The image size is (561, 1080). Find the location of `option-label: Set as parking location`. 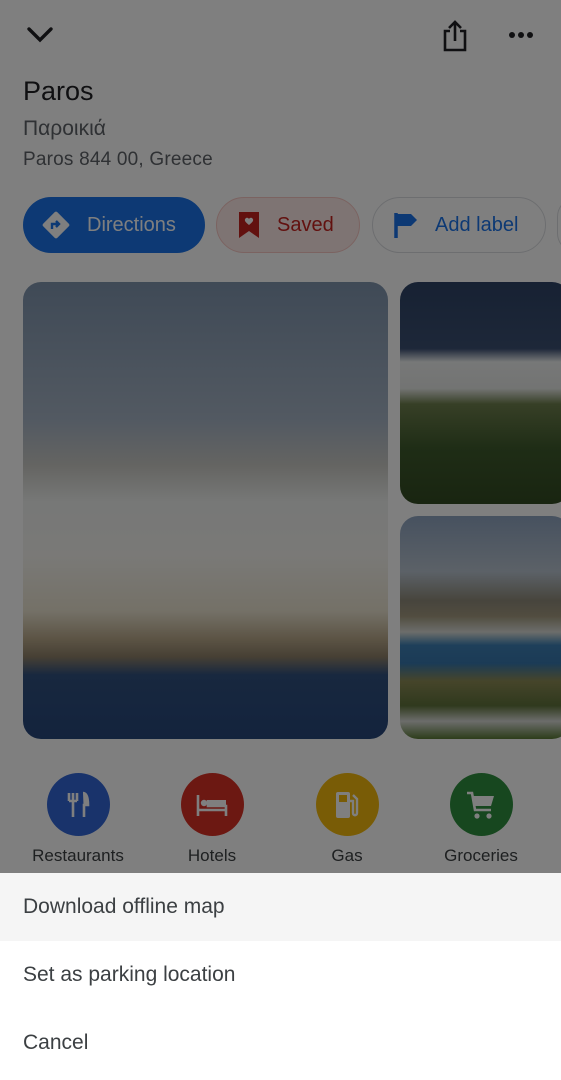

option-label: Set as parking location is located at coordinates (129, 974).